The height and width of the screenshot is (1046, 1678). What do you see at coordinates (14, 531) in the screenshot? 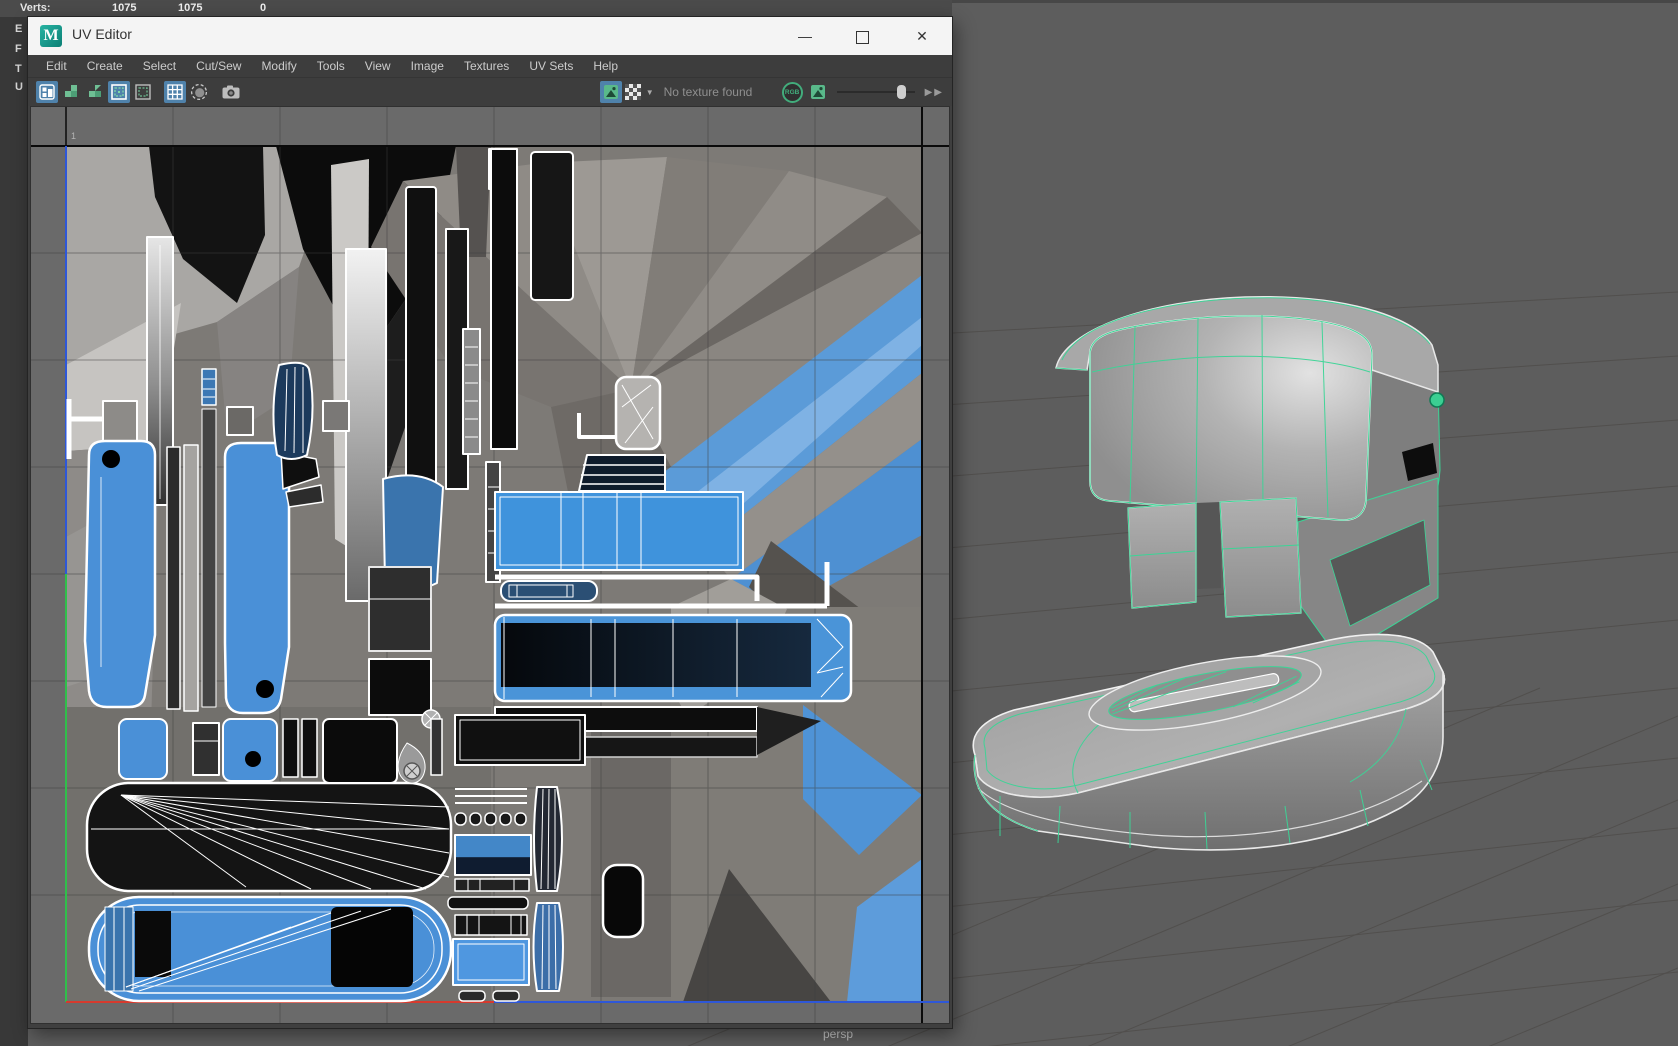
I see `hud-left-strip: E F T U` at bounding box center [14, 531].